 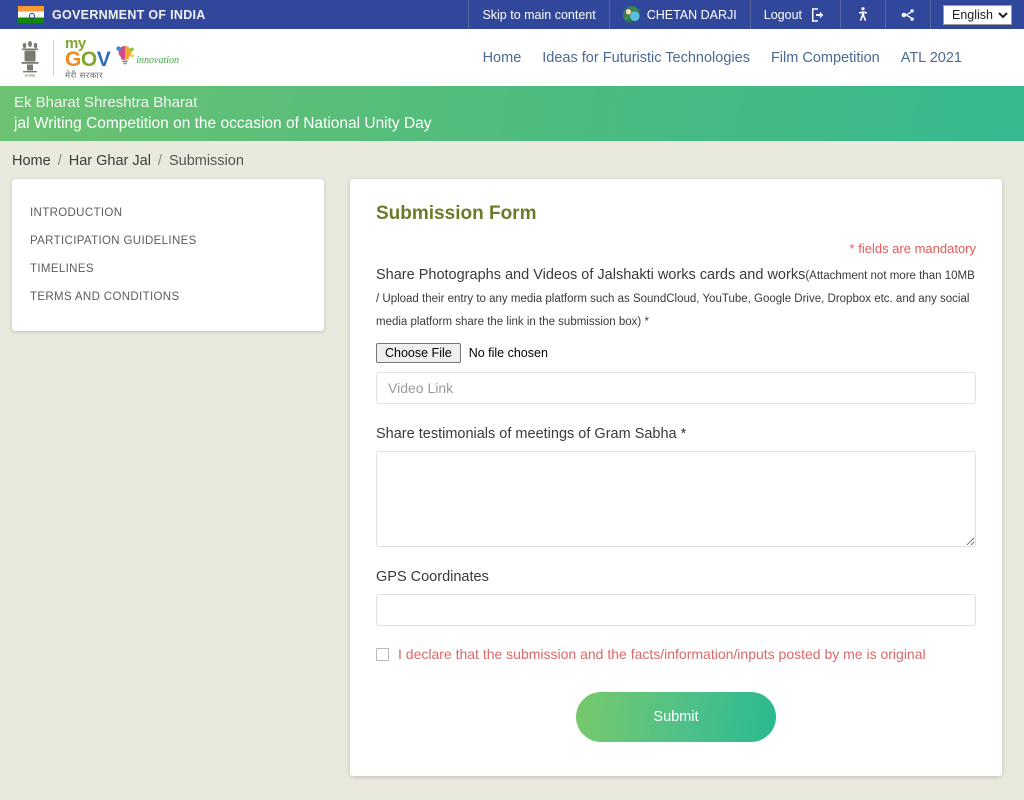 I want to click on government-branding: GOVERNMENT OF INDIA, so click(x=234, y=14).